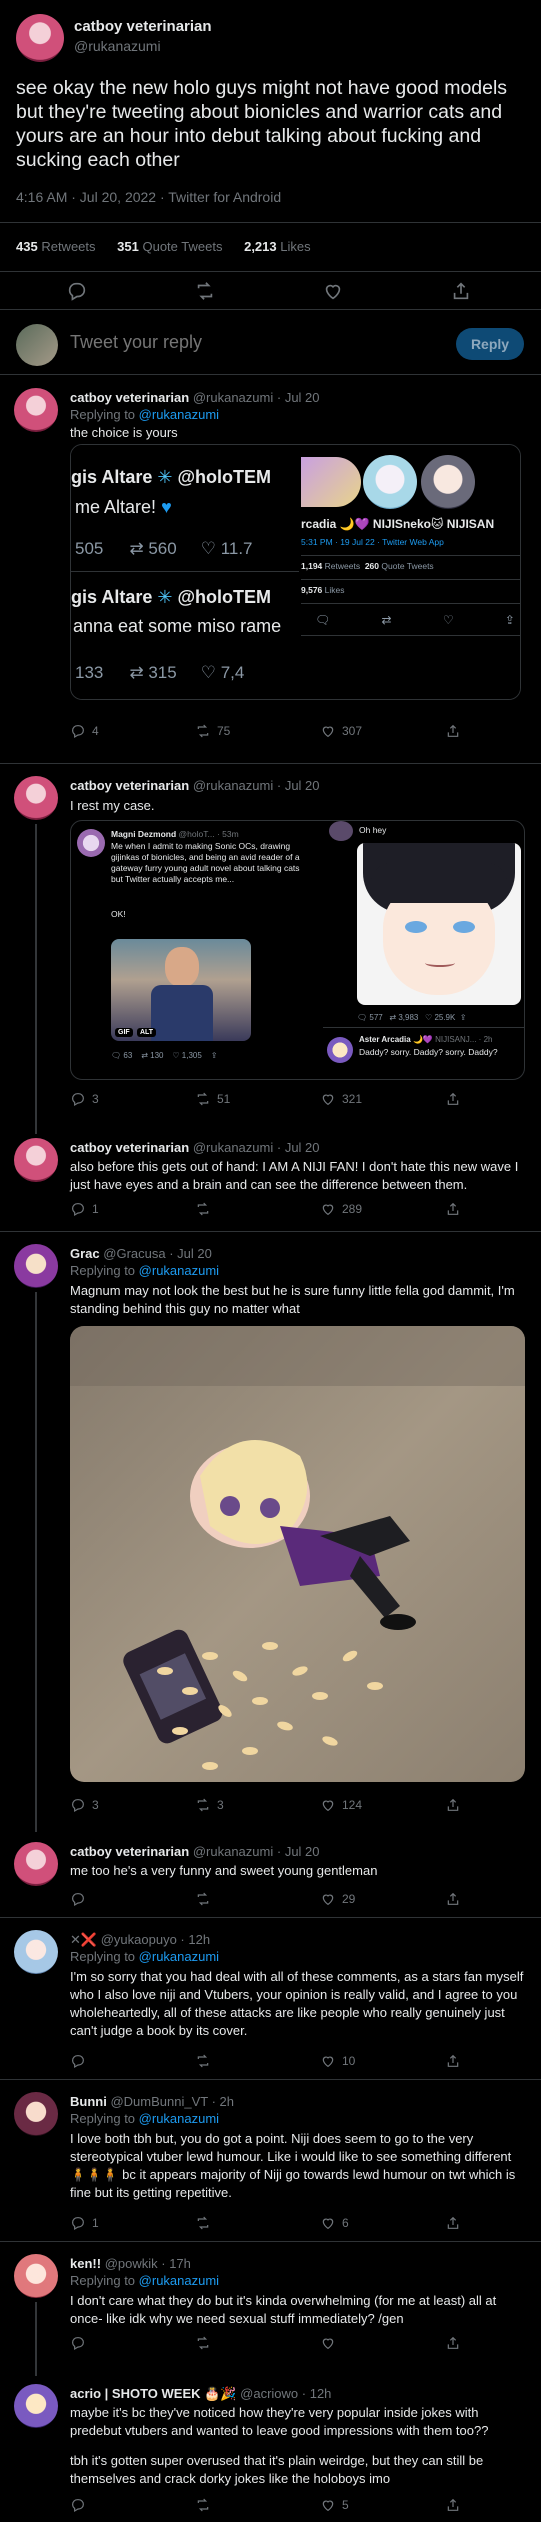 The height and width of the screenshot is (2522, 541). I want to click on like-action: 5, so click(334, 2505).